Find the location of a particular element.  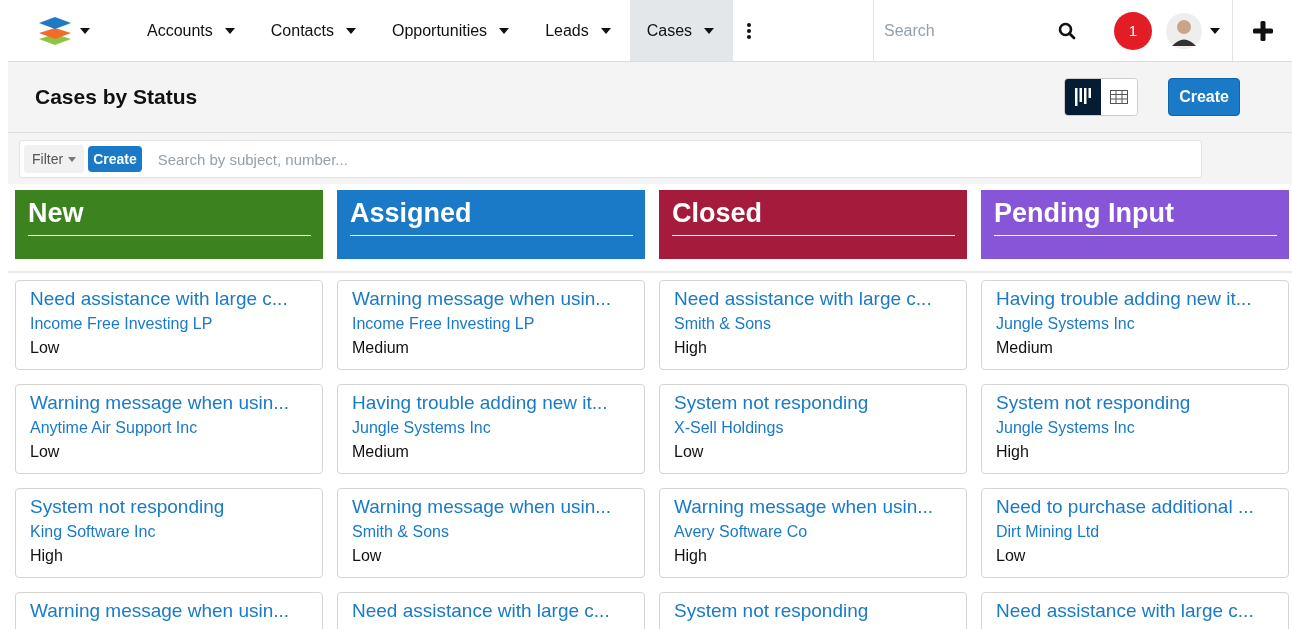

account-link: Anytime Air Support Inc is located at coordinates (114, 428).